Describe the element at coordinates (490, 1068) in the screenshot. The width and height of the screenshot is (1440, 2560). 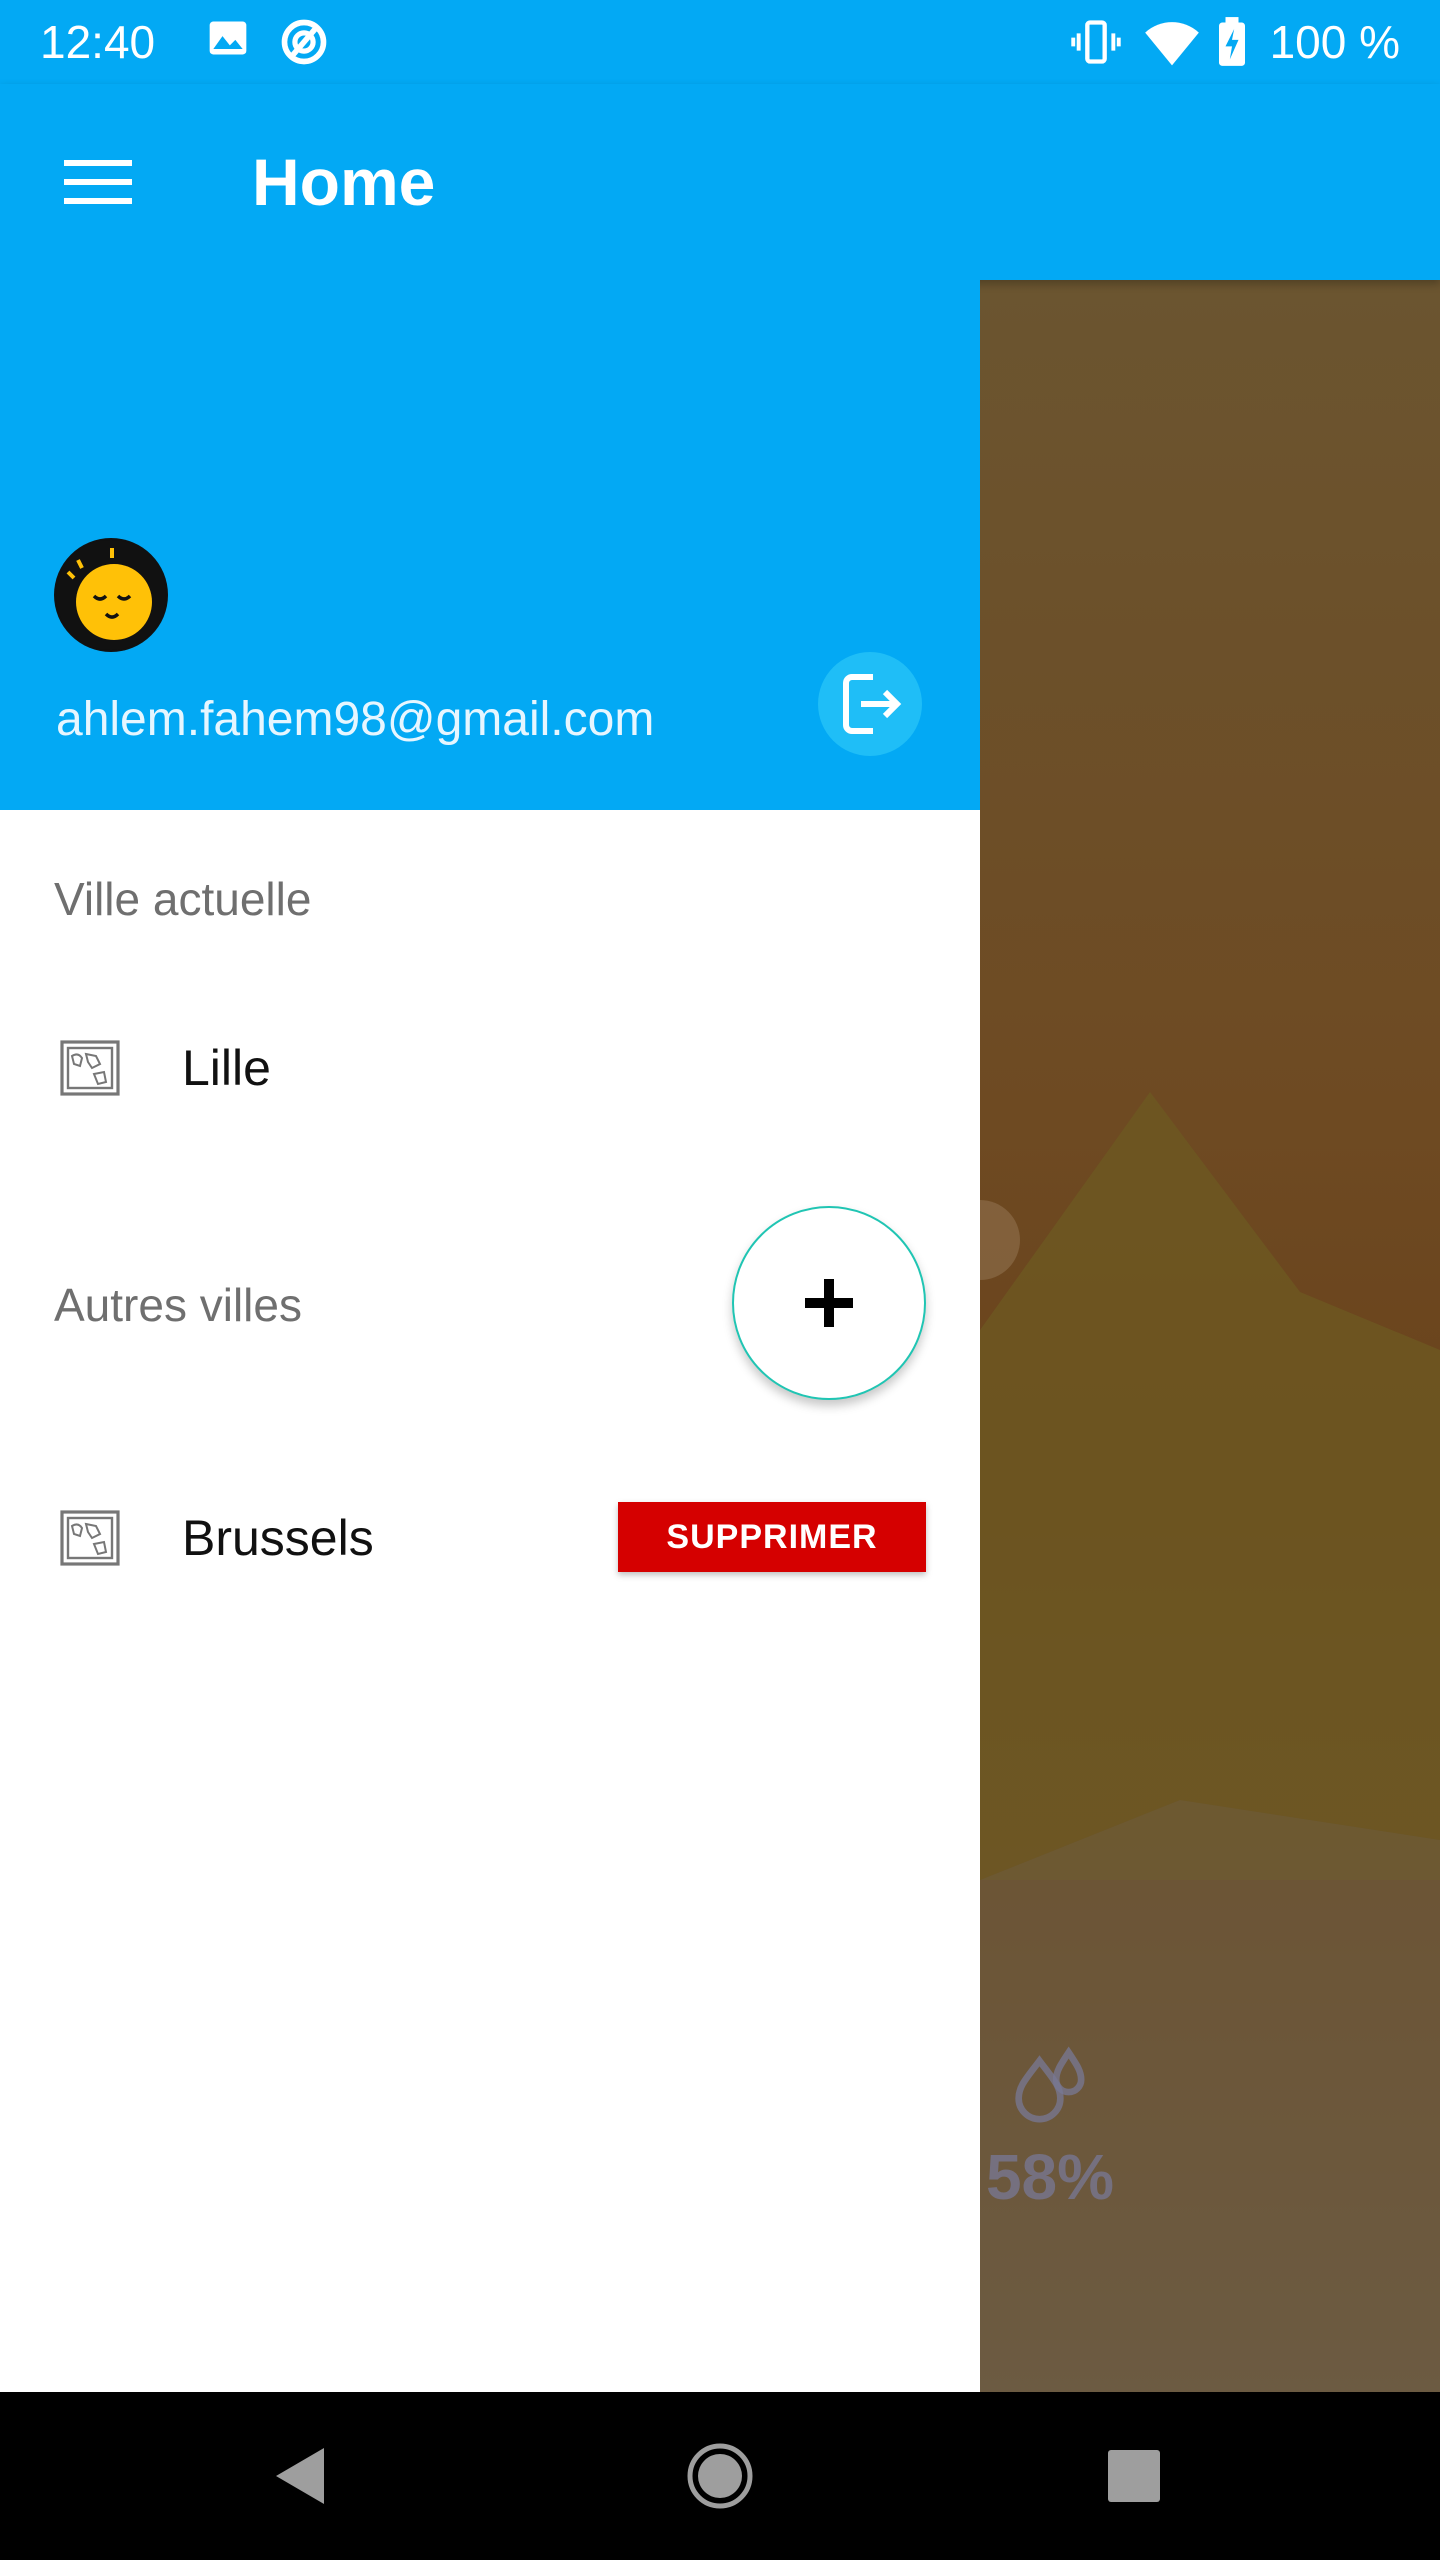
I see `current-city-item: Lille` at that location.